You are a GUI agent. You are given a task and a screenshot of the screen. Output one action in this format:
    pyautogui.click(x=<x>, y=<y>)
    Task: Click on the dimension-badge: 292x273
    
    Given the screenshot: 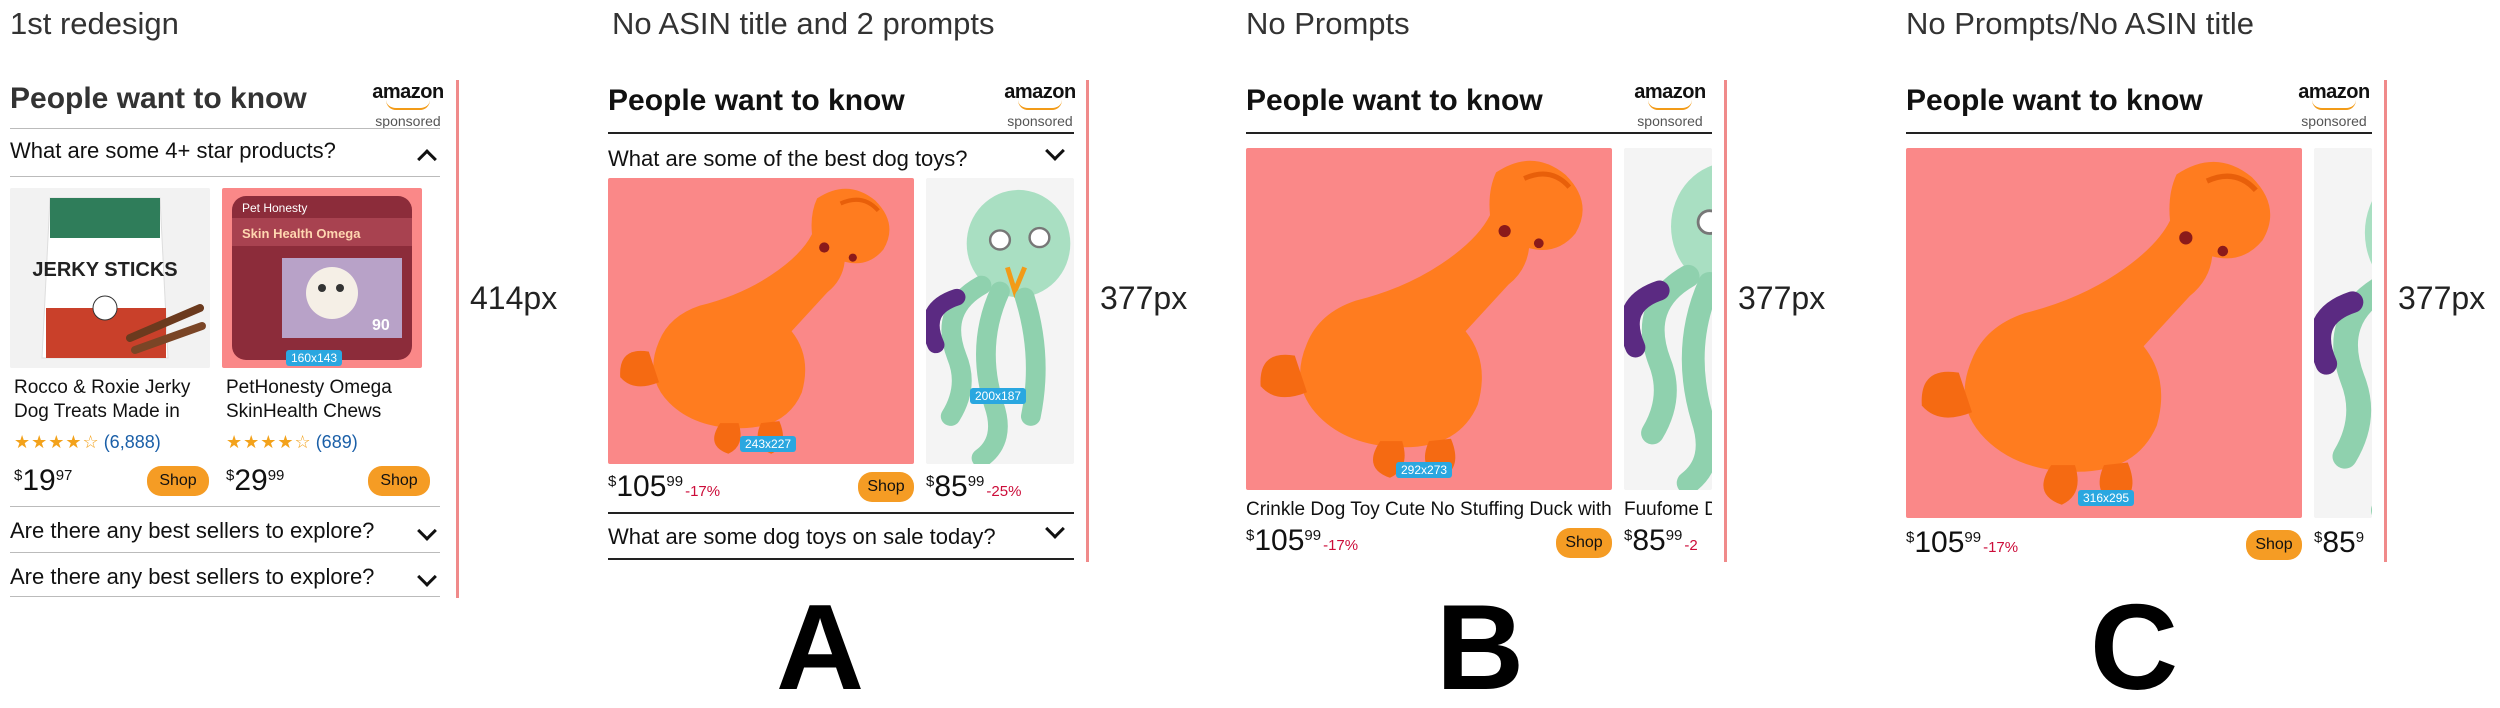 What is the action you would take?
    pyautogui.click(x=1424, y=470)
    